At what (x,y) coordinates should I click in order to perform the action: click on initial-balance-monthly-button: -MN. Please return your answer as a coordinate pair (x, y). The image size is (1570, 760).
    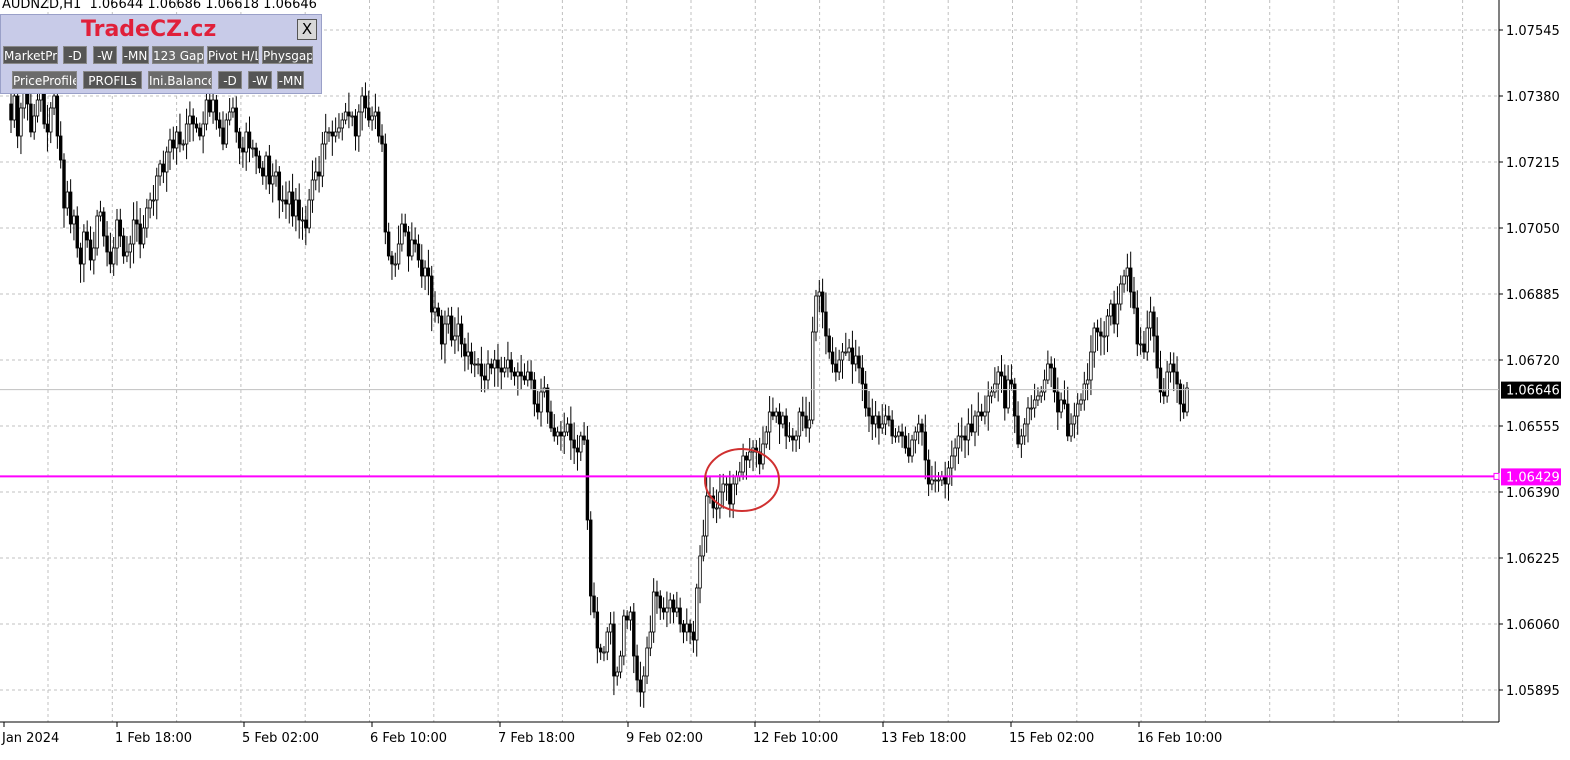
    Looking at the image, I should click on (290, 80).